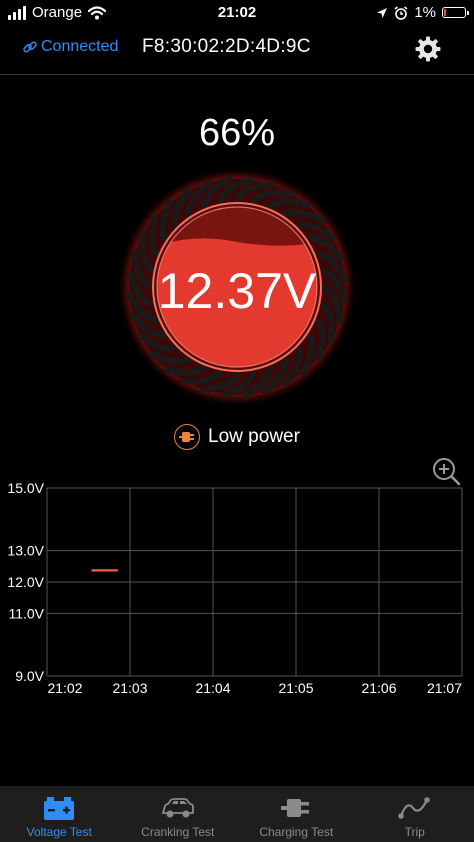 The image size is (474, 842). What do you see at coordinates (80, 46) in the screenshot?
I see `connection-label: Connected` at bounding box center [80, 46].